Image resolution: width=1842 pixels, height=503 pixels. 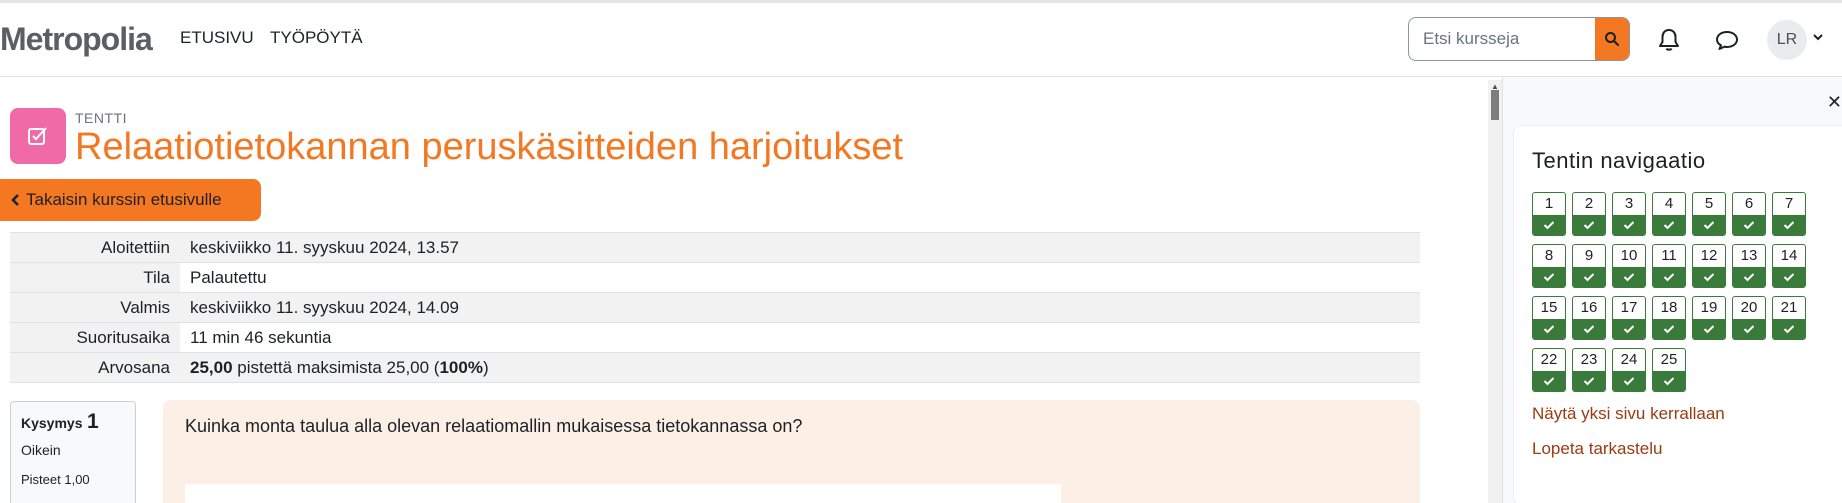 I want to click on question-nav-button: 4, so click(x=1669, y=214).